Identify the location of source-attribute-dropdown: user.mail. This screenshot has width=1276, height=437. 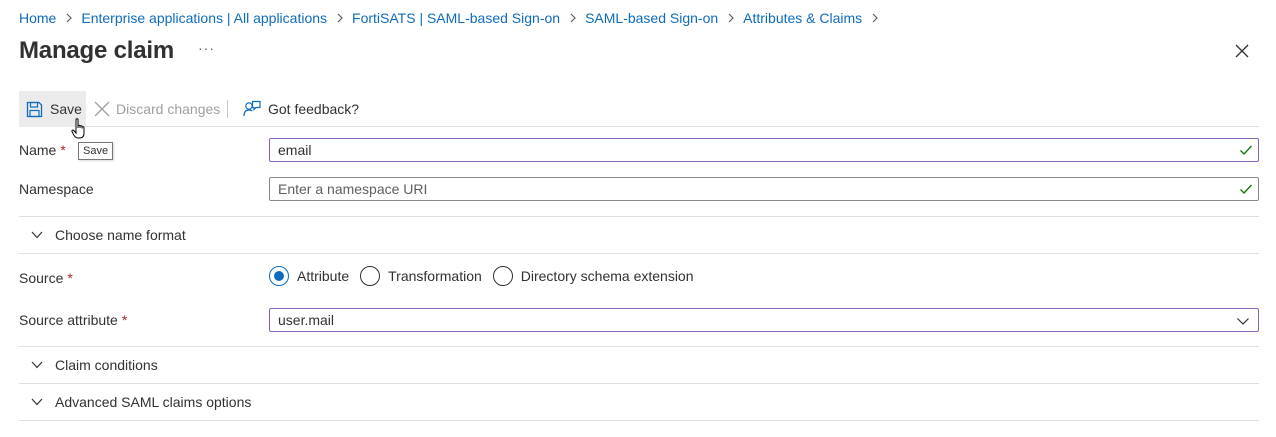
(764, 320).